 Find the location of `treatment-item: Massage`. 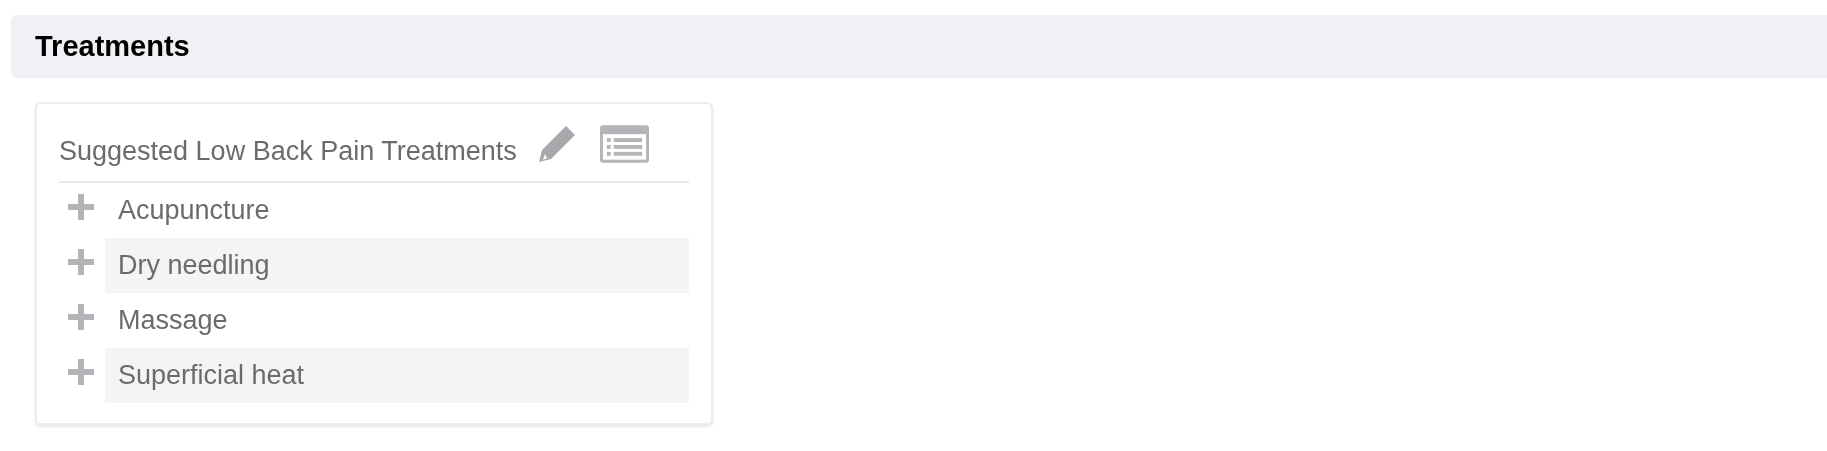

treatment-item: Massage is located at coordinates (173, 320).